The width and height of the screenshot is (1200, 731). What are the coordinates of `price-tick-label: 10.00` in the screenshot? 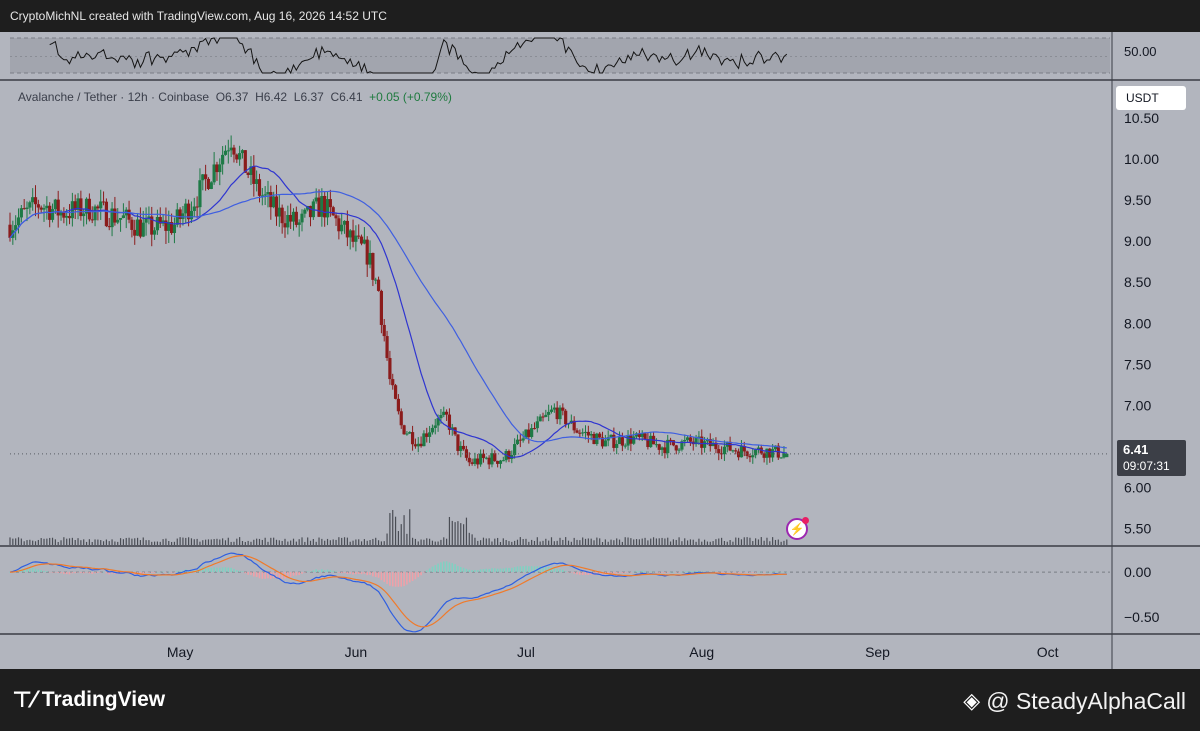 It's located at (1141, 159).